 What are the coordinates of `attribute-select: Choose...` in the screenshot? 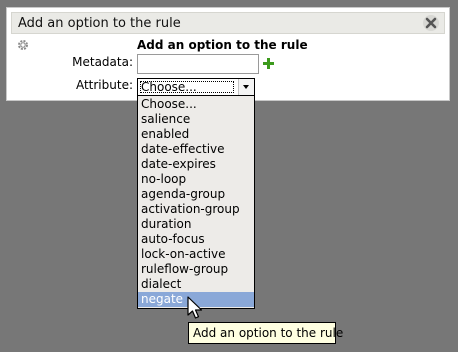 It's located at (196, 87).